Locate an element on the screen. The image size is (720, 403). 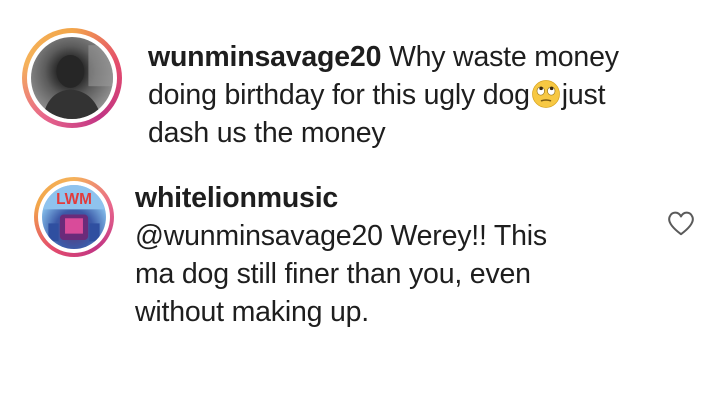
like-button is located at coordinates (681, 223).